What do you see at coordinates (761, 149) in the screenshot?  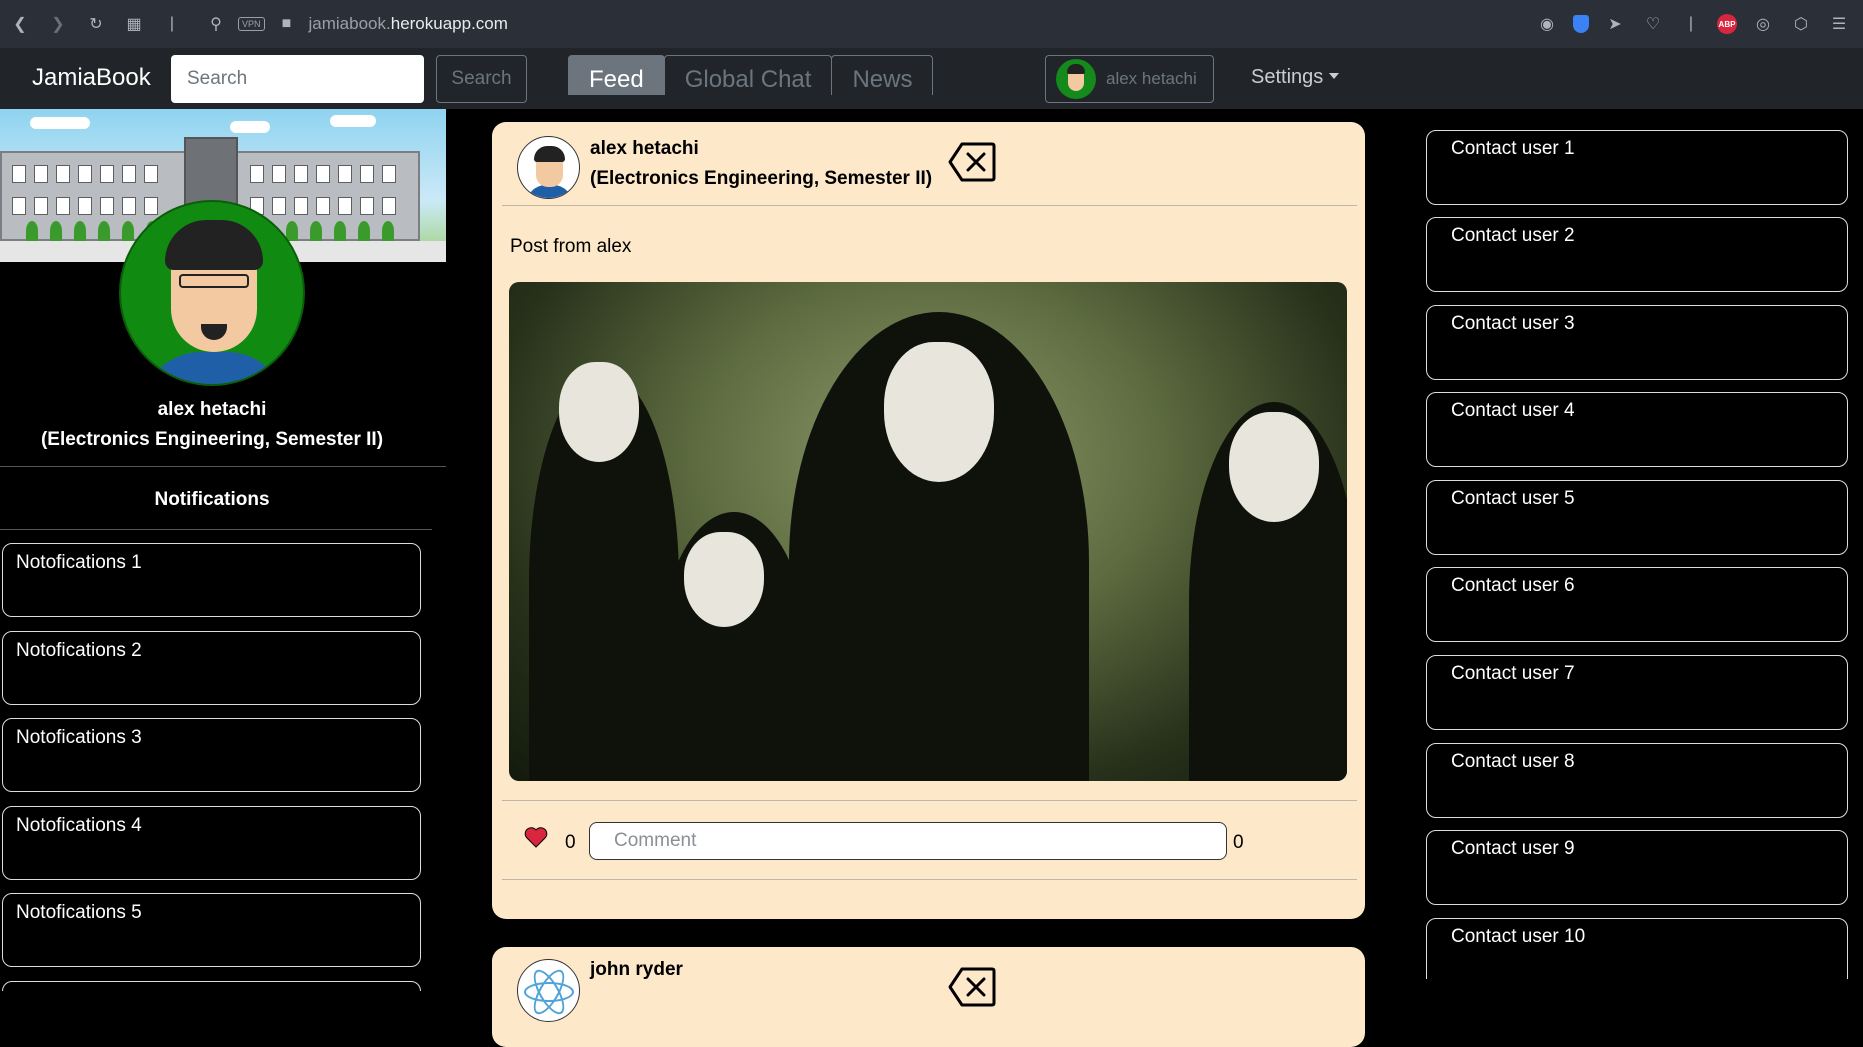 I see `post-author-name: alex hetachi` at bounding box center [761, 149].